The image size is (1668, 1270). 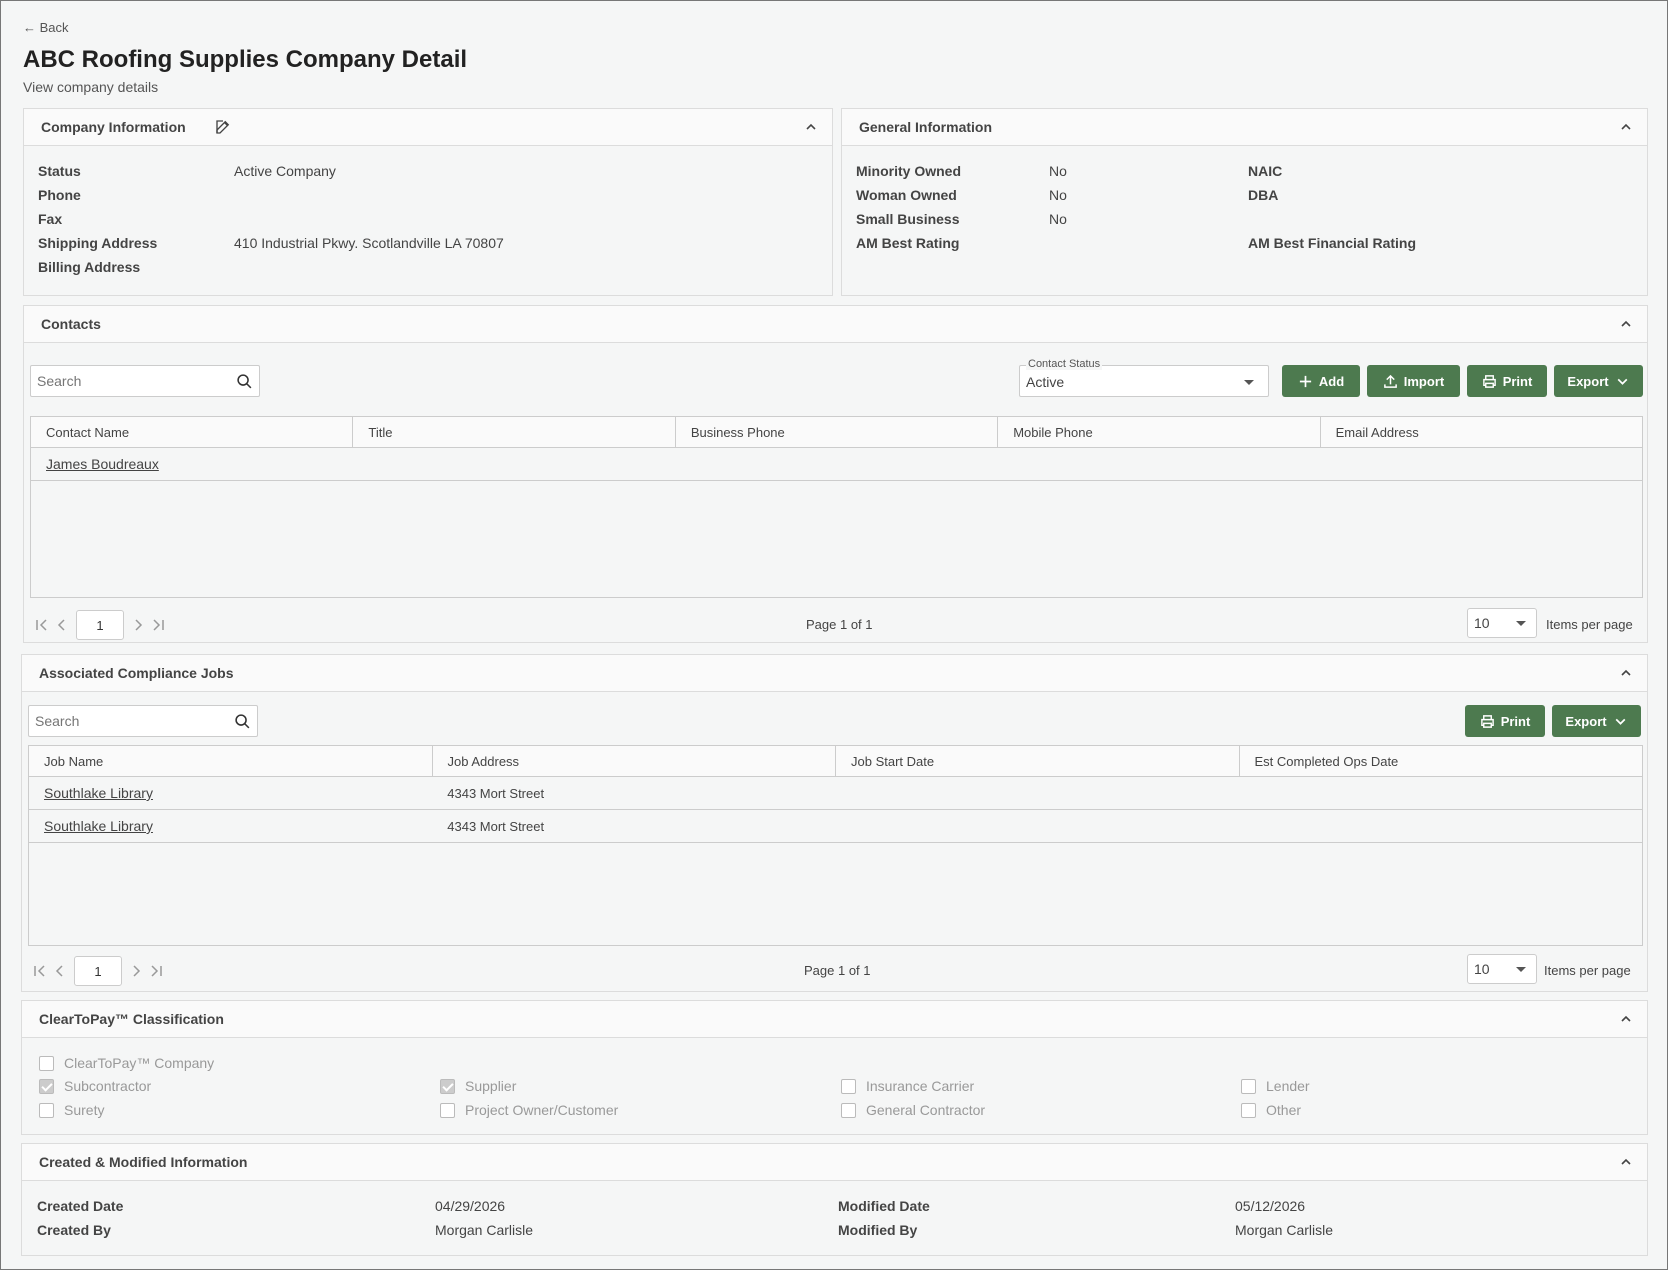 I want to click on classification-heading: ClearToPay™ Classification, so click(x=131, y=1019).